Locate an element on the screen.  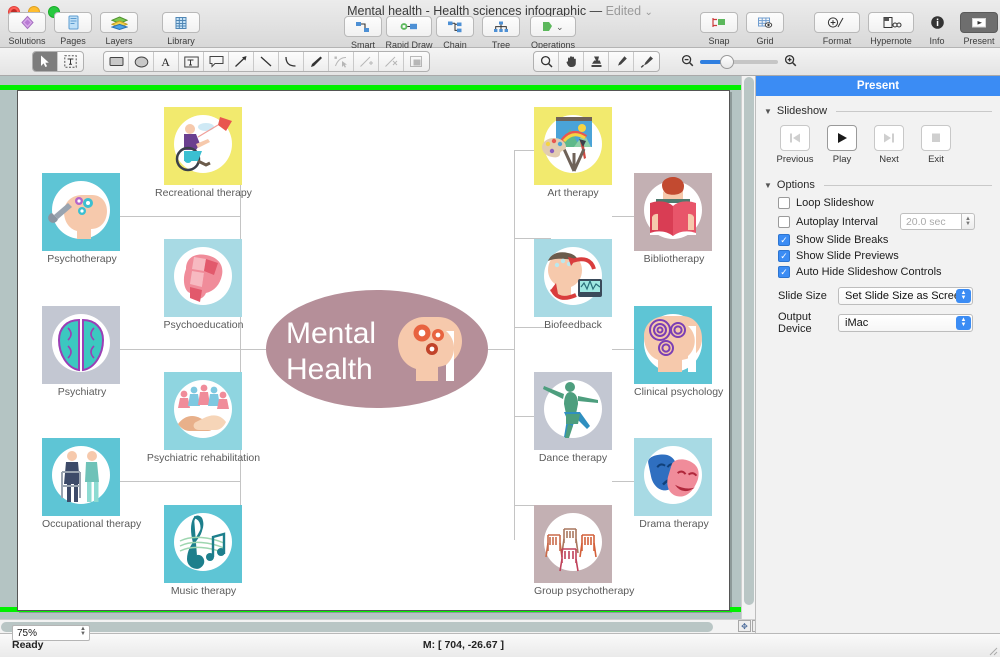
show-slide-previews-checkbox is located at coordinates (784, 256).